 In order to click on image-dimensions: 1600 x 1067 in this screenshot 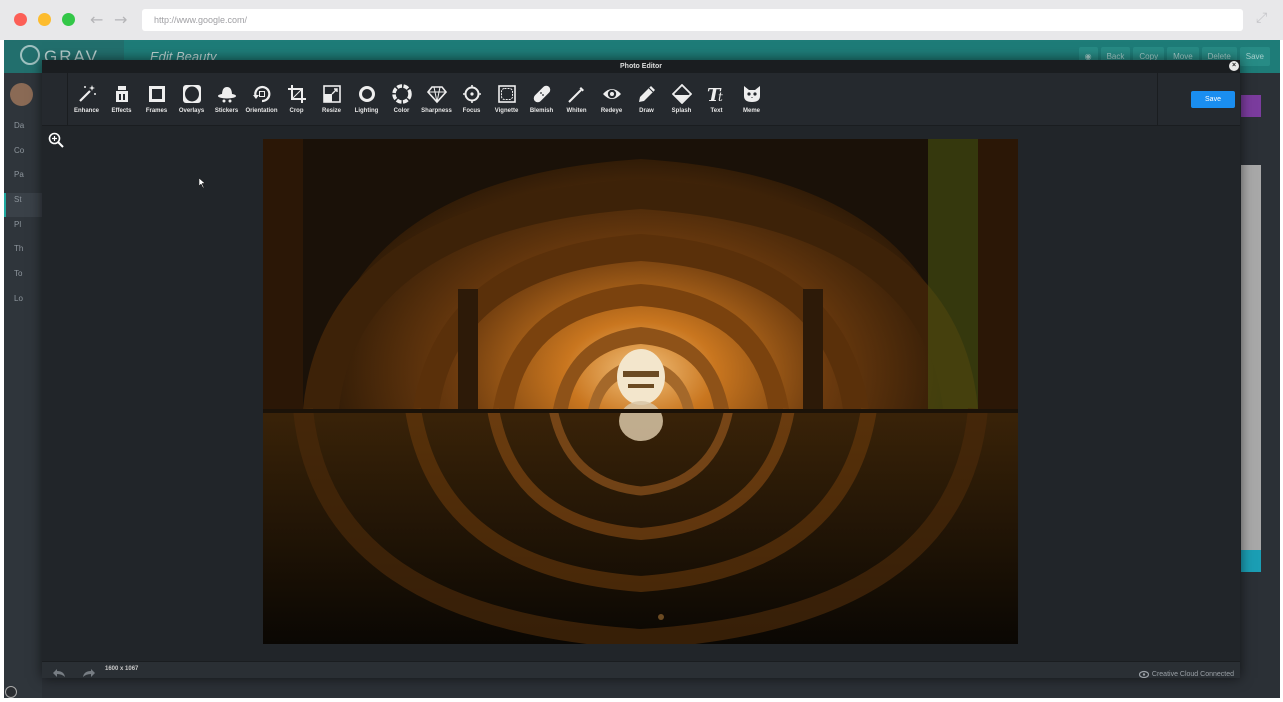, I will do `click(122, 669)`.